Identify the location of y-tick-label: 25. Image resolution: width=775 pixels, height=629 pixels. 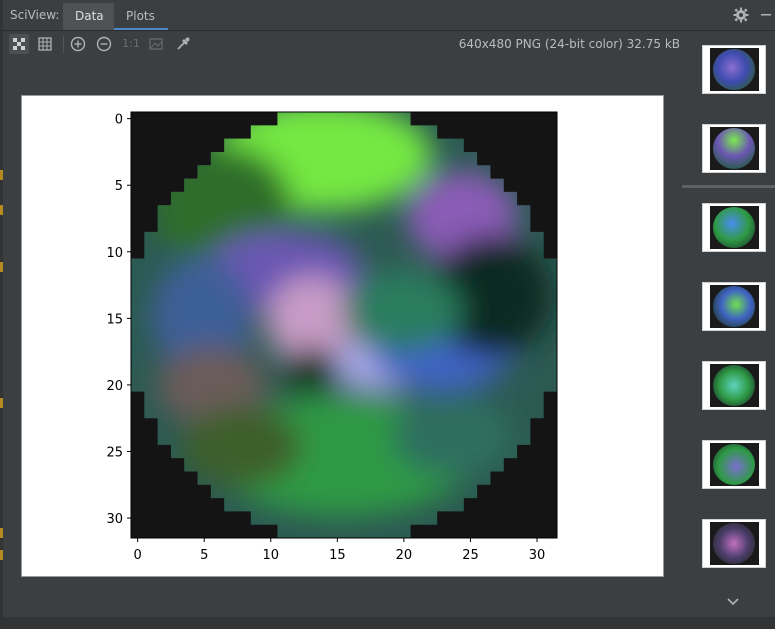
(114, 452).